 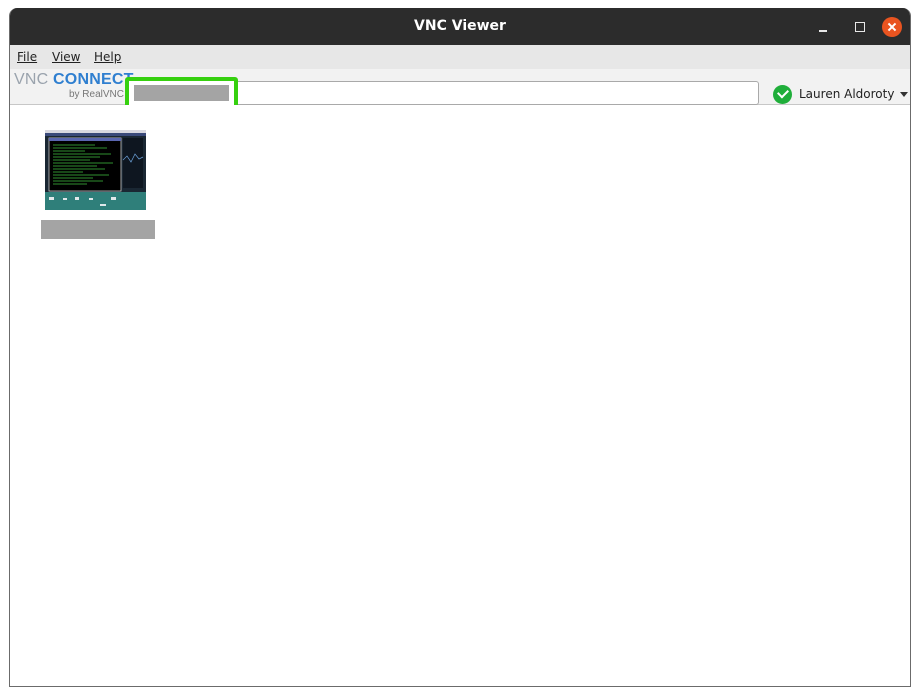 What do you see at coordinates (95, 170) in the screenshot?
I see `remote-desktop-thumbnail` at bounding box center [95, 170].